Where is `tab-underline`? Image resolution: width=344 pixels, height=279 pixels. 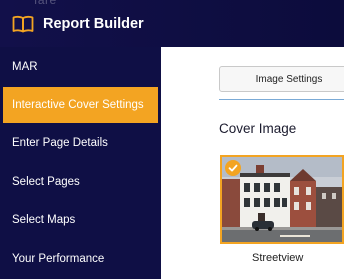 tab-underline is located at coordinates (281, 99).